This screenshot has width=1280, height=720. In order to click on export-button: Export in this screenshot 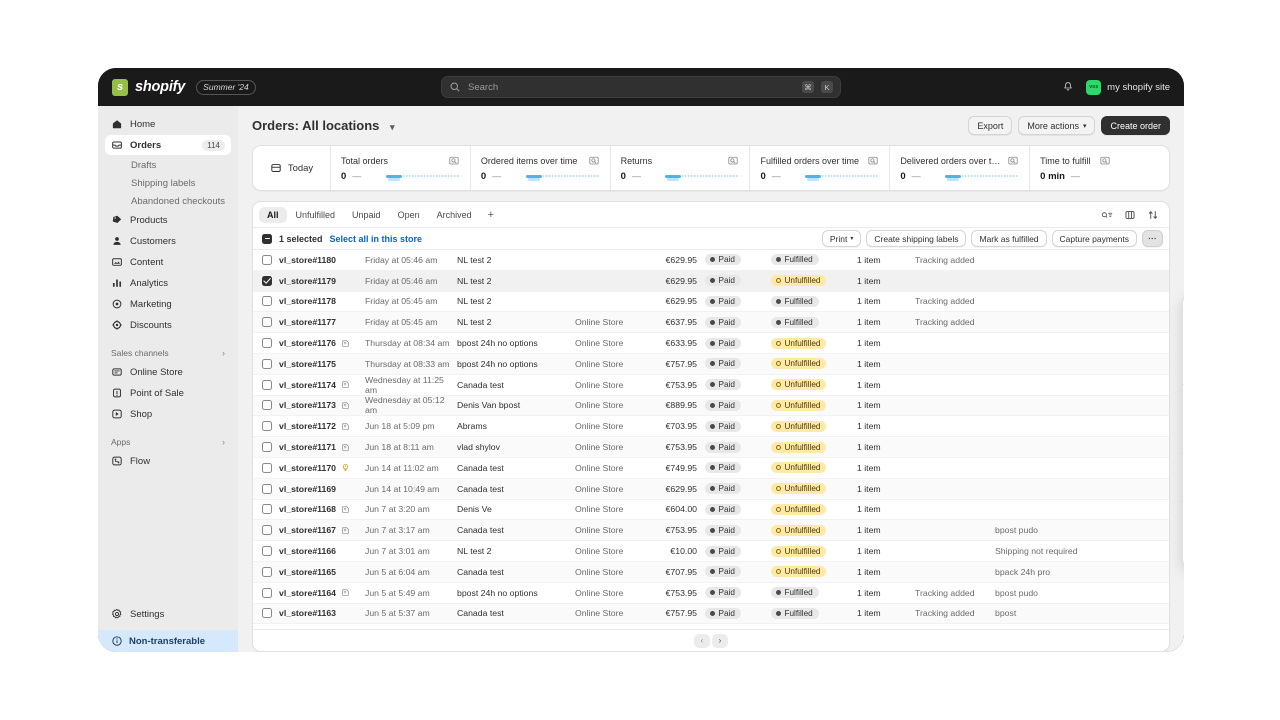, I will do `click(990, 125)`.